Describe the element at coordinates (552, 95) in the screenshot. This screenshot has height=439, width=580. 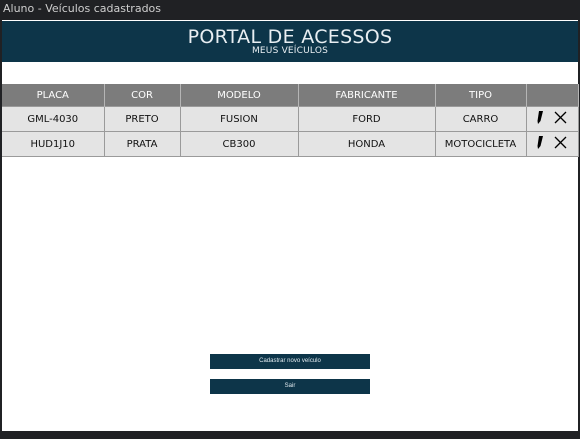
I see `column-header-actions` at that location.